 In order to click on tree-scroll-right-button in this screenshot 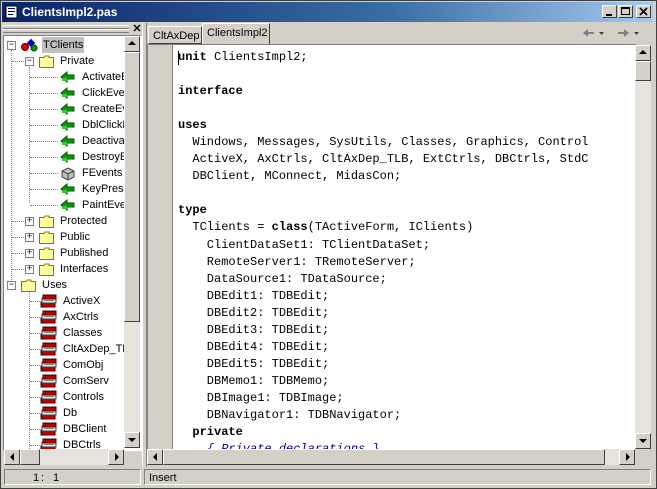, I will do `click(116, 457)`.